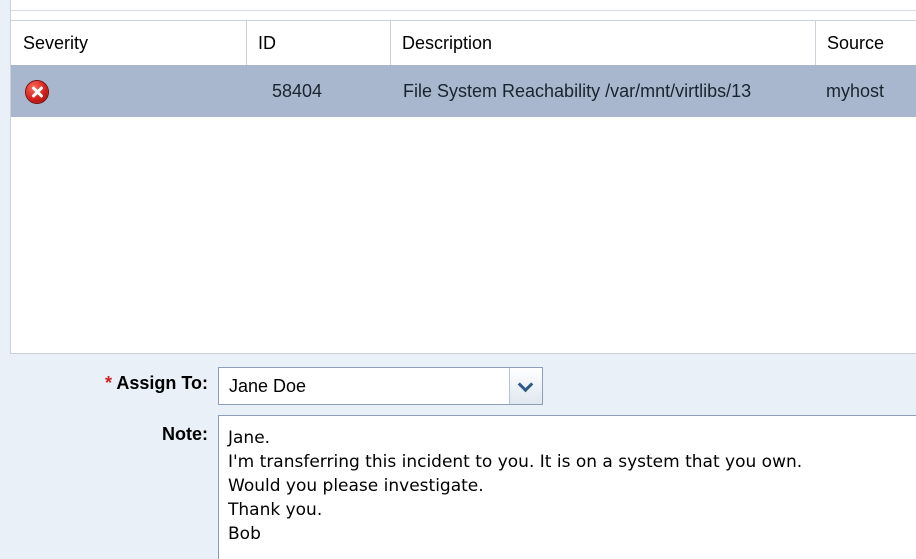  Describe the element at coordinates (602, 43) in the screenshot. I see `column-header-description: Description` at that location.